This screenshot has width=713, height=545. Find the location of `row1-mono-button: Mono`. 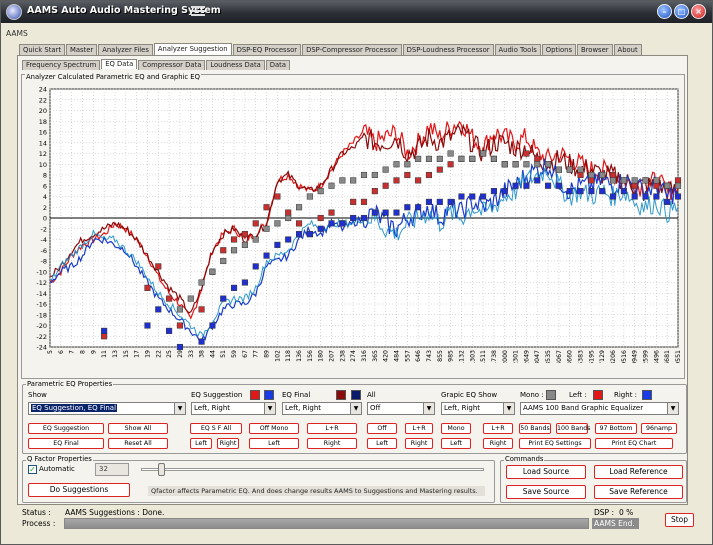

row1-mono-button: Mono is located at coordinates (456, 428).